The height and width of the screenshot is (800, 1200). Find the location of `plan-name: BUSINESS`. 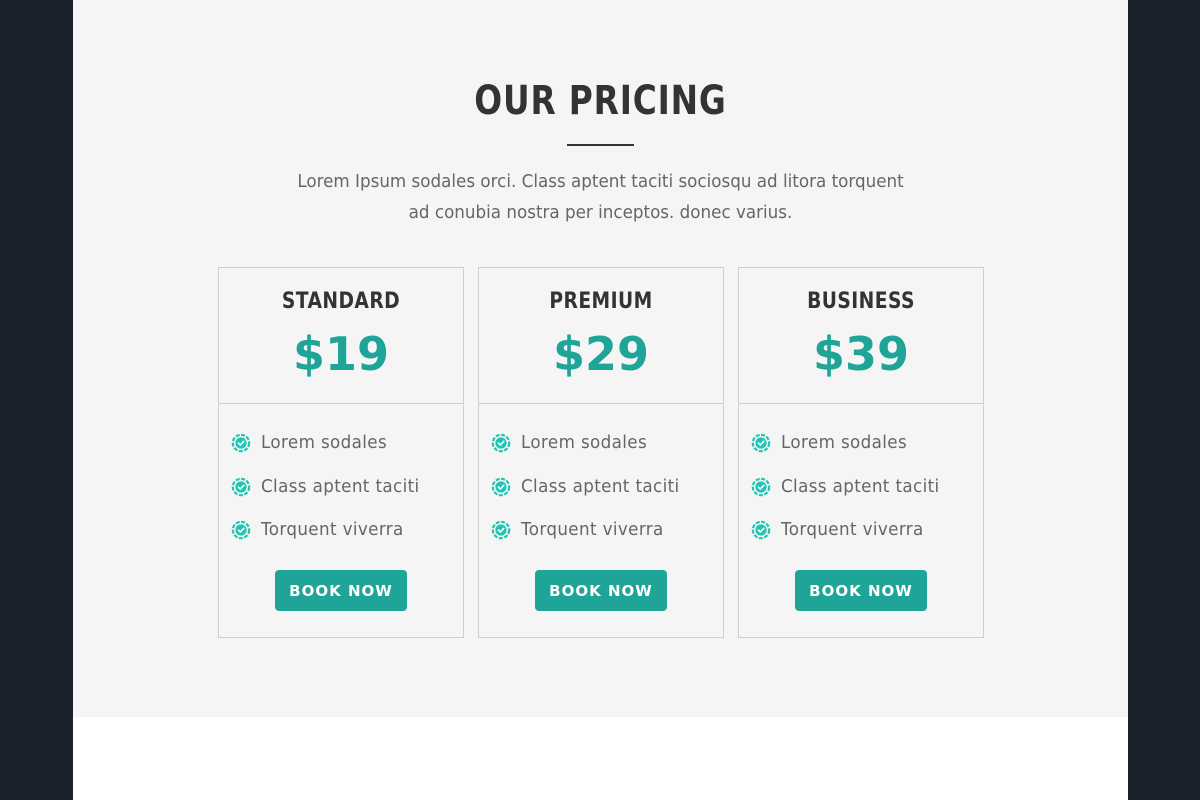

plan-name: BUSINESS is located at coordinates (861, 301).